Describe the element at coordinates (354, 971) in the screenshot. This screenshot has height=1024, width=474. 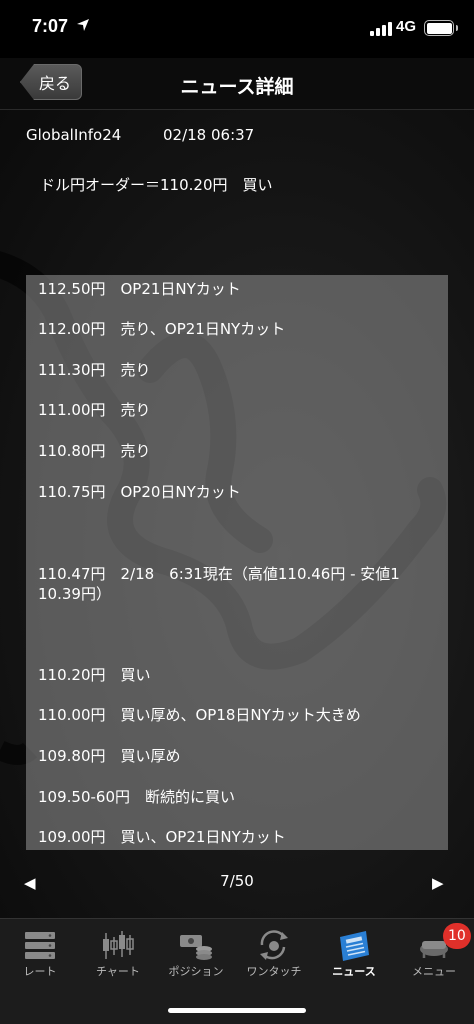
I see `tab-label: ニュース` at that location.